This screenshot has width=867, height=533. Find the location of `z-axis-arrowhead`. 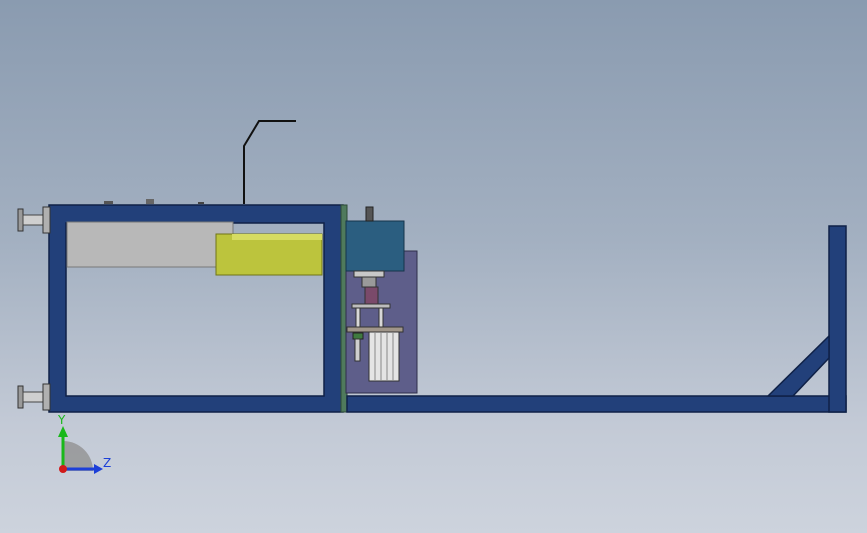

z-axis-arrowhead is located at coordinates (98, 469).